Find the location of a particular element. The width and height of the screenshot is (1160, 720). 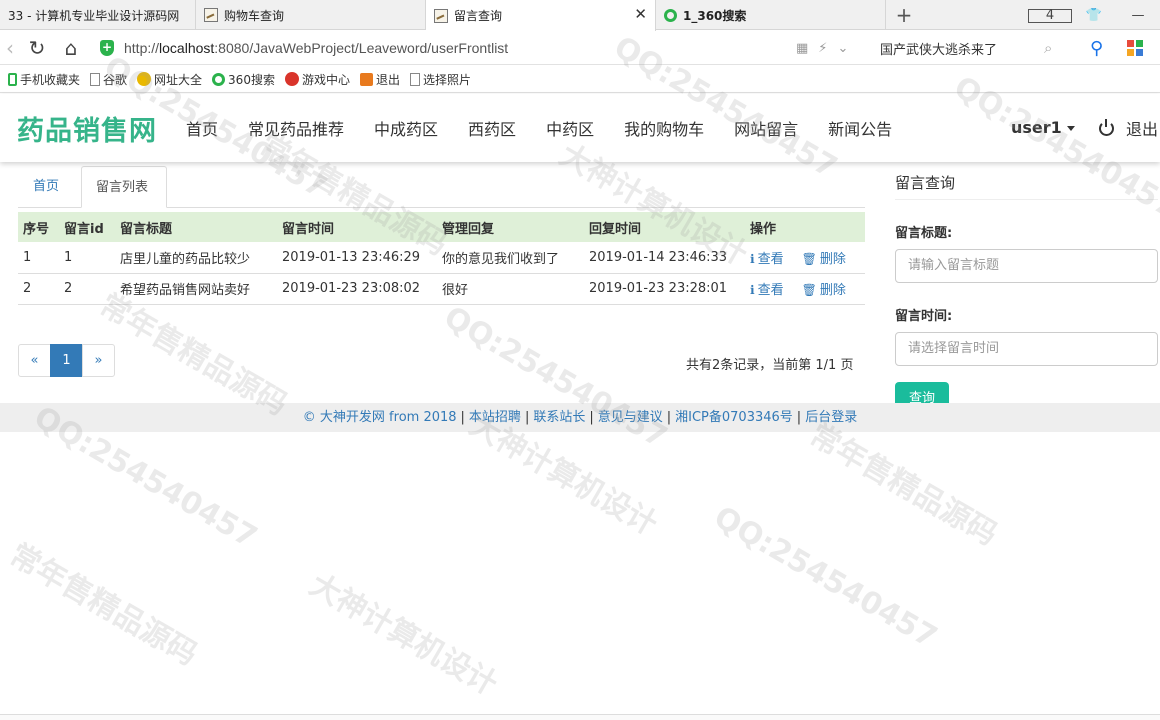

prev-page-button: « is located at coordinates (34, 360).